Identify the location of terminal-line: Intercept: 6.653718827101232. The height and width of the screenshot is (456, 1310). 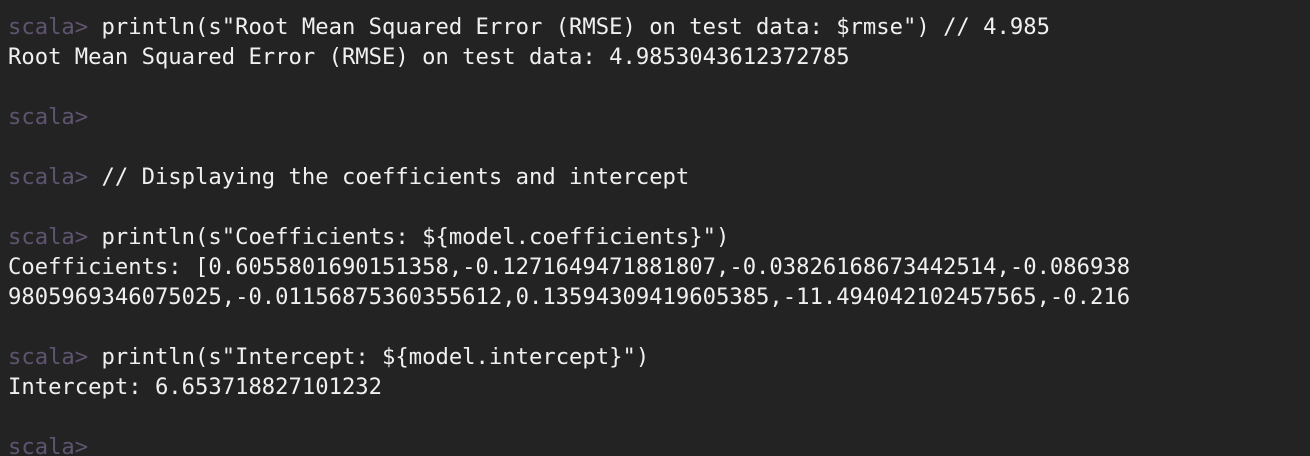
(195, 387).